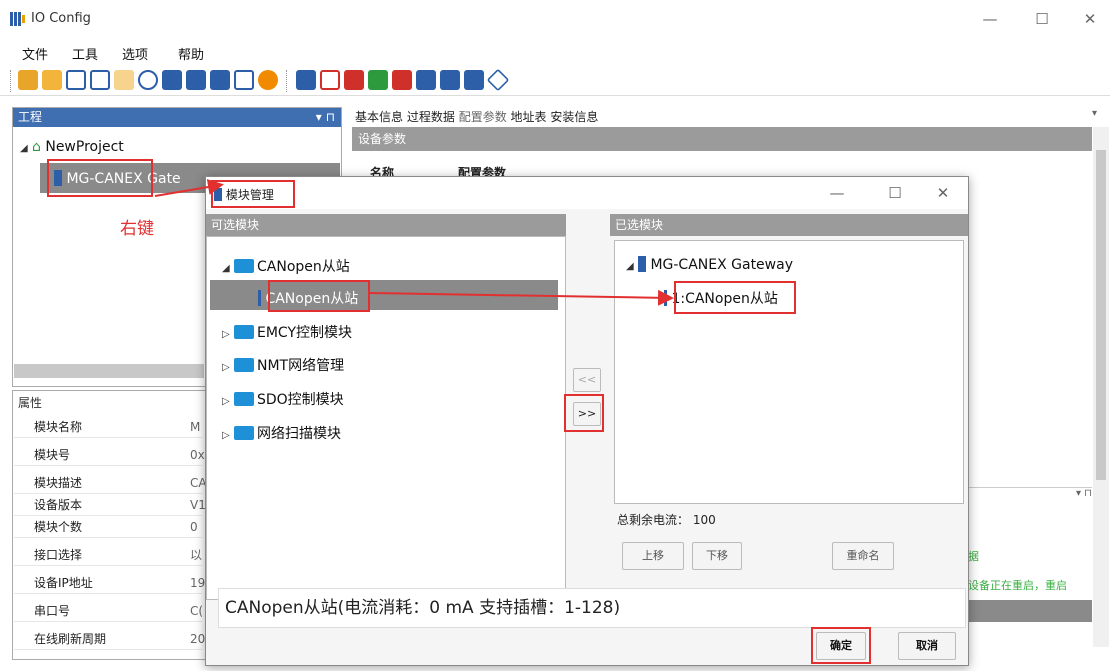  What do you see at coordinates (414, 242) in the screenshot?
I see `annotation-arrows` at bounding box center [414, 242].